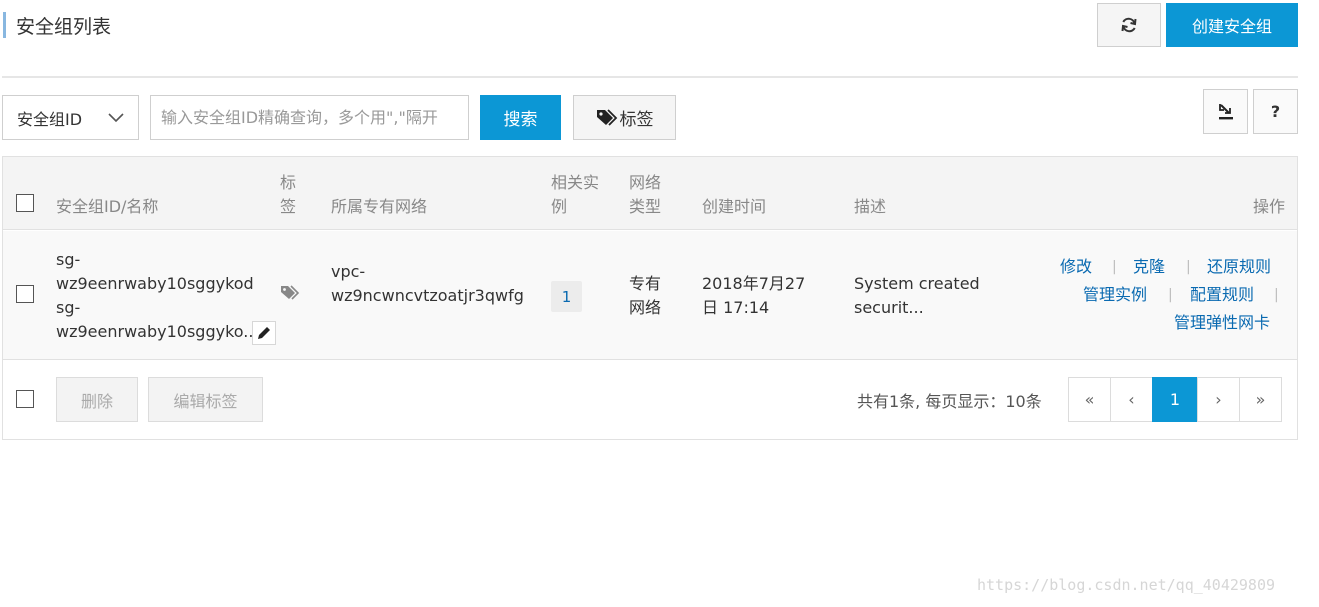 Image resolution: width=1319 pixels, height=607 pixels. What do you see at coordinates (97, 399) in the screenshot?
I see `delete-button: 删除` at bounding box center [97, 399].